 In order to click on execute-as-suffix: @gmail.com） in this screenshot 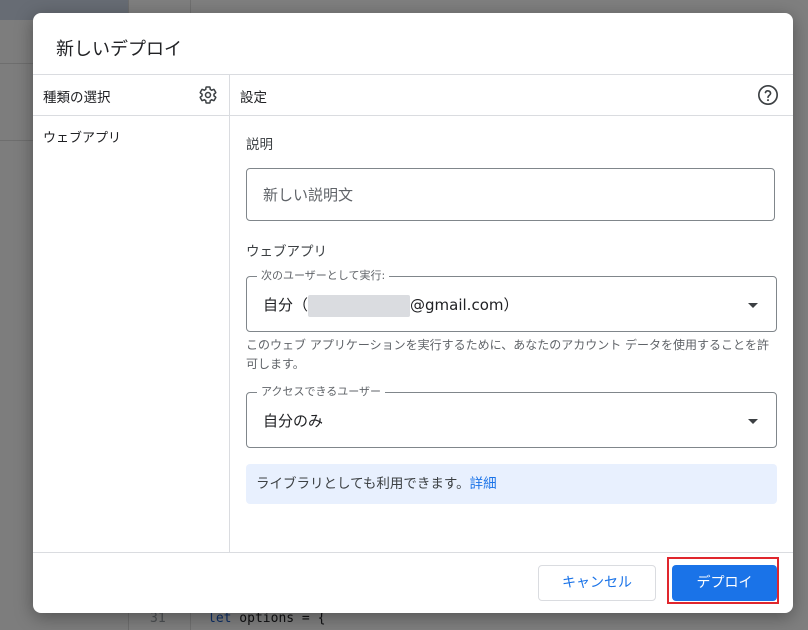, I will do `click(464, 305)`.